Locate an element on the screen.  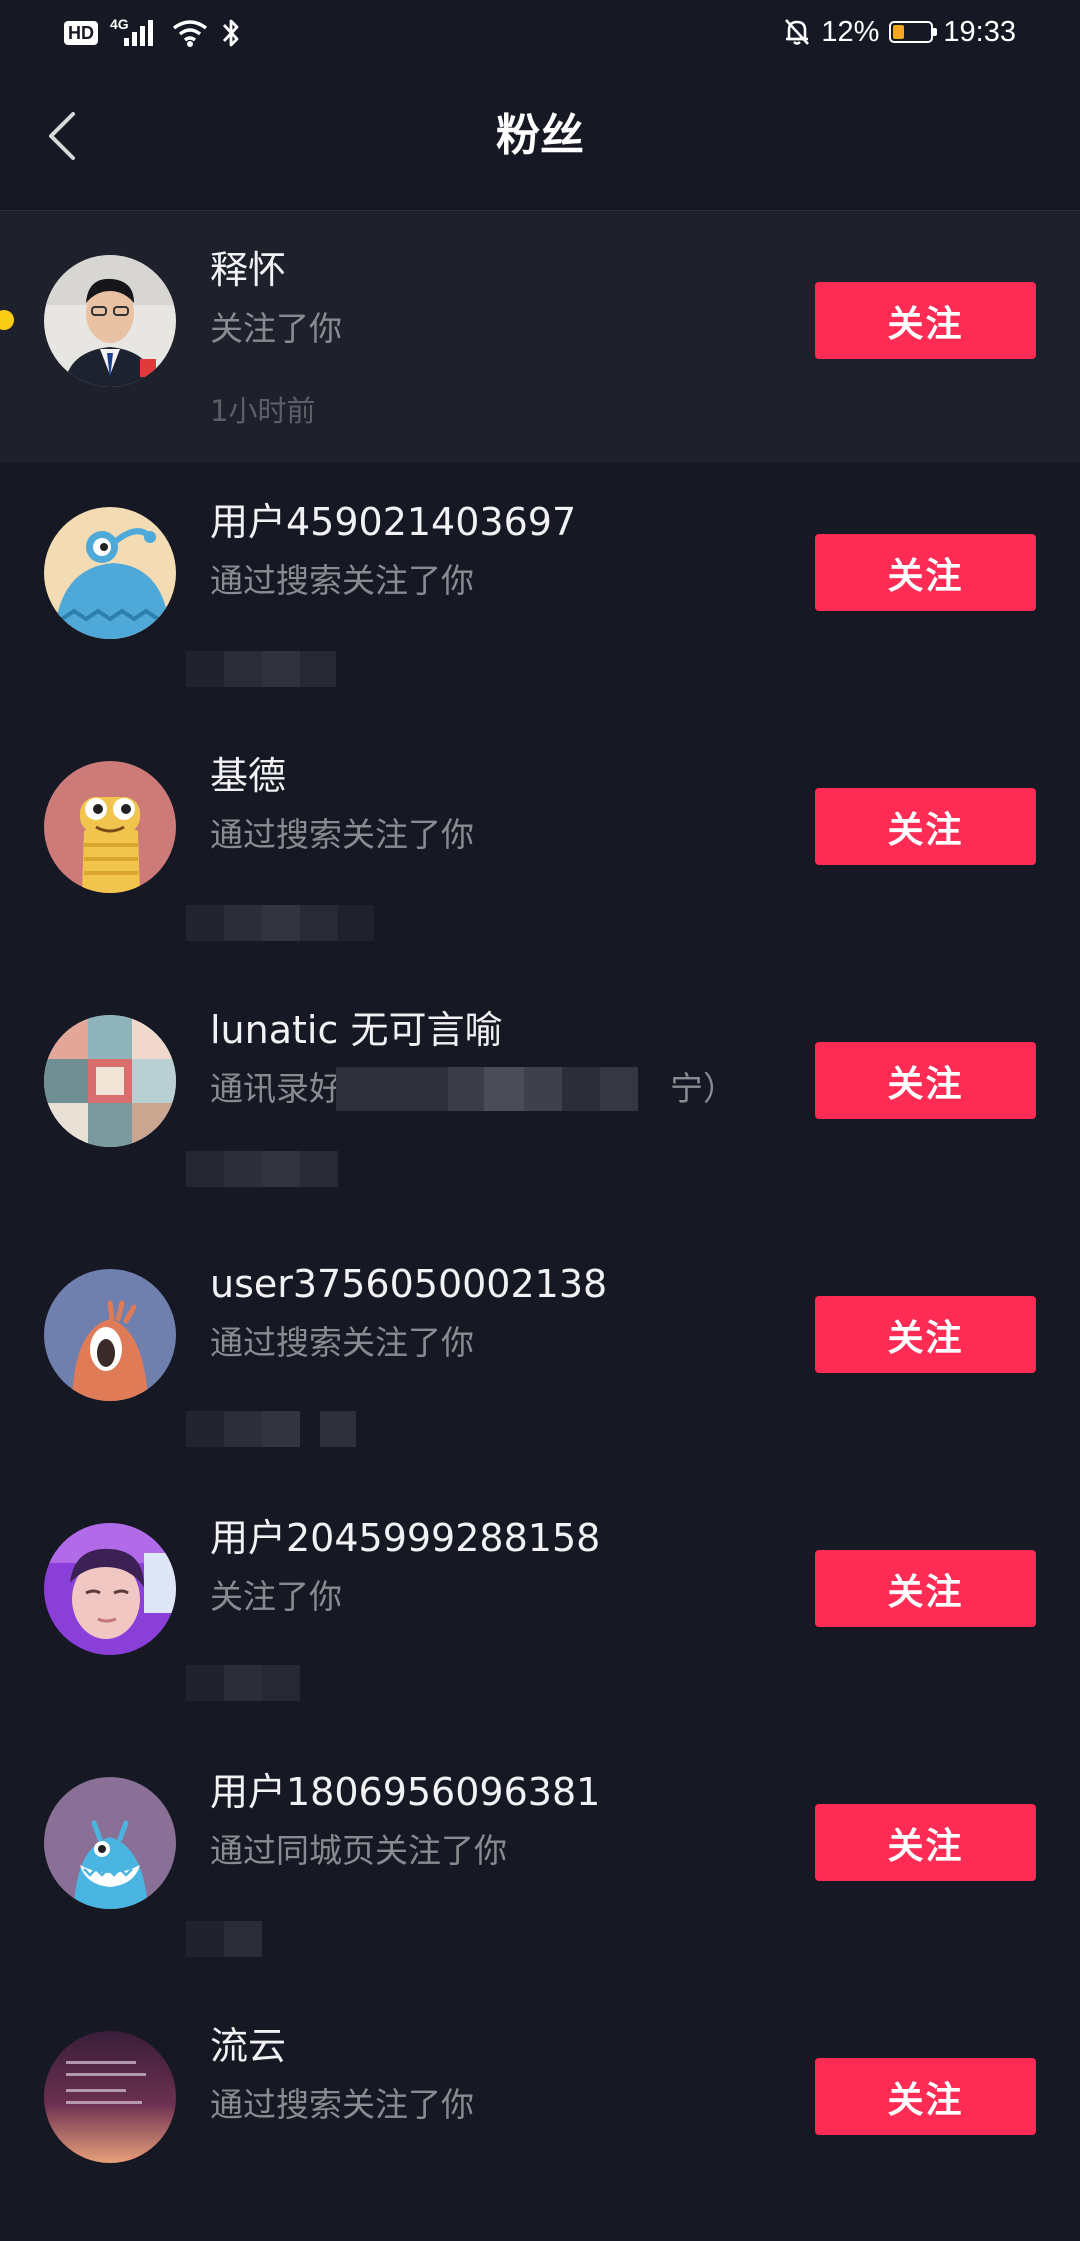
status-left: HD 4G is located at coordinates (153, 33).